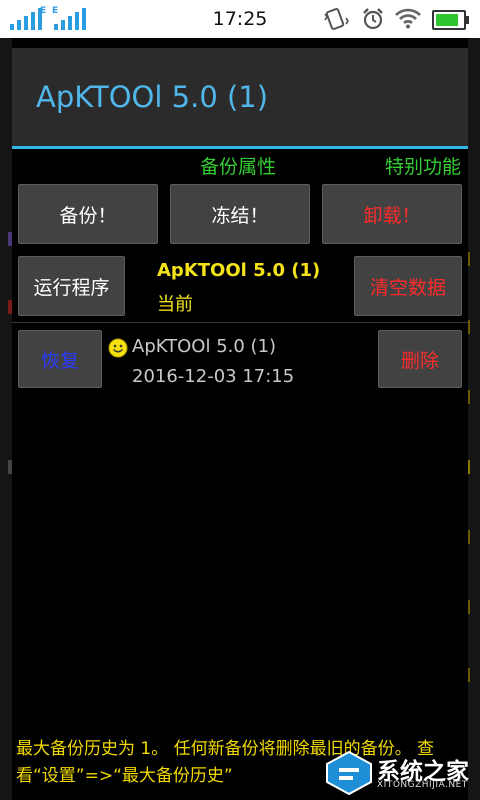  I want to click on app-status: 当前, so click(175, 304).